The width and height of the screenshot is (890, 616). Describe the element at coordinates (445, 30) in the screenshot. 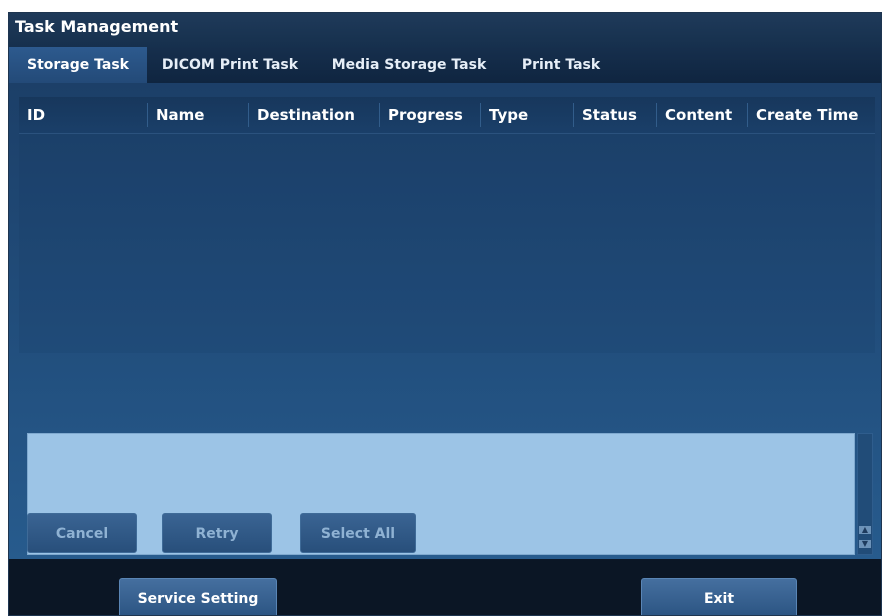

I see `title-bar: Task Management` at that location.